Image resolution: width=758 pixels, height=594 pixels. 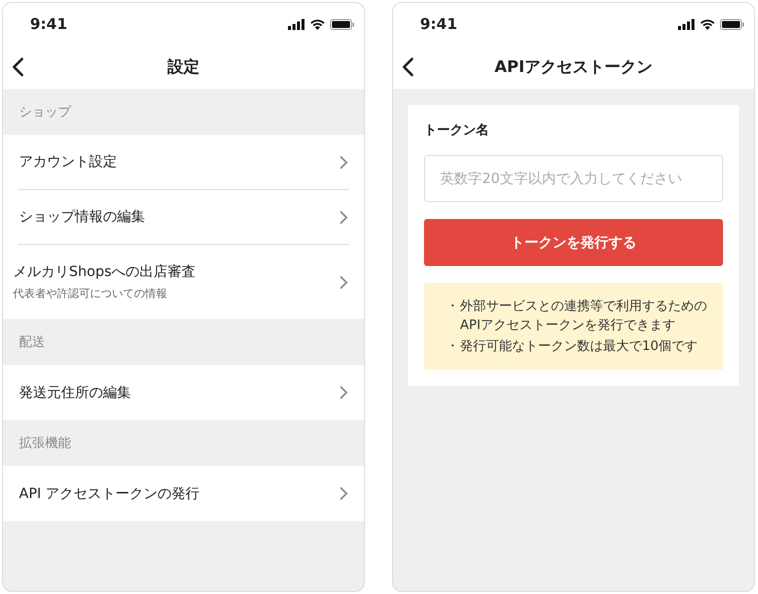 I want to click on notice-text: 外部サービスとの連携等で利用するためのAPIアクセストークンを発行できます, so click(x=583, y=316).